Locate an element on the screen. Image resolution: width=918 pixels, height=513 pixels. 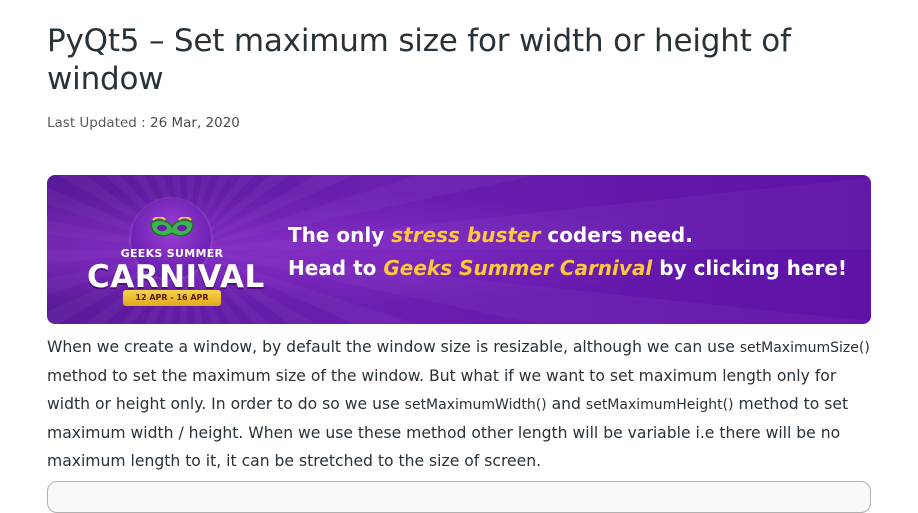
last-updated: Last Updated : 26 Mar, 2020 is located at coordinates (143, 123).